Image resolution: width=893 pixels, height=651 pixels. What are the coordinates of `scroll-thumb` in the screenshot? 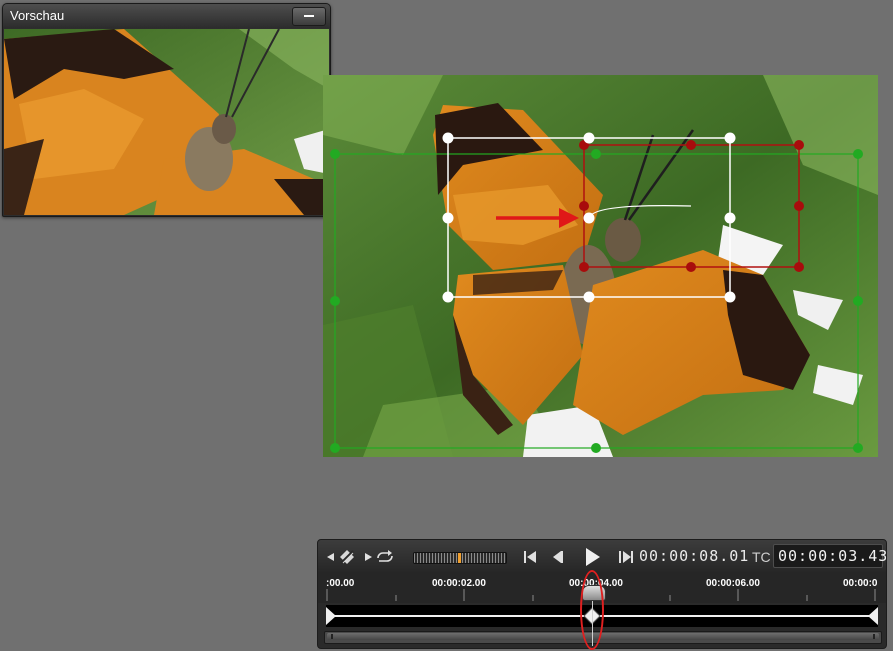 It's located at (603, 636).